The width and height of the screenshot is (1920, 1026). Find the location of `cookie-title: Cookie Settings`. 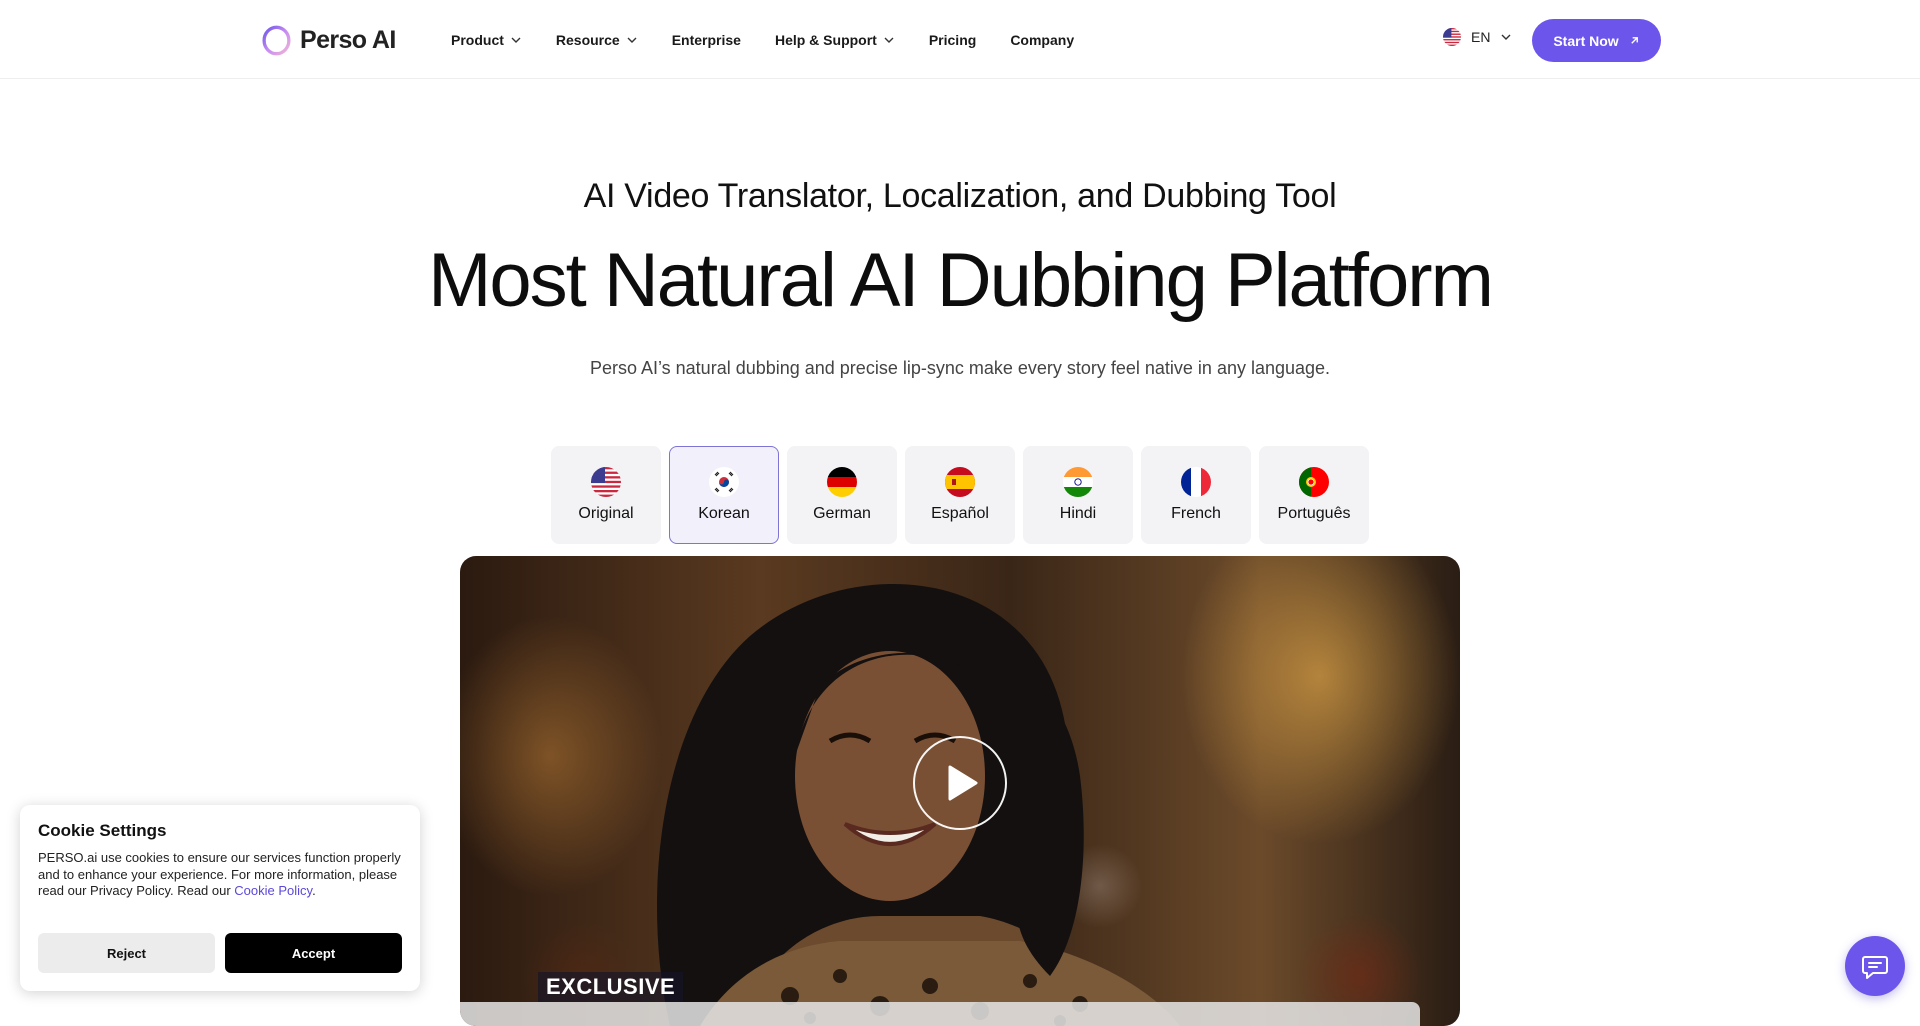

cookie-title: Cookie Settings is located at coordinates (102, 830).